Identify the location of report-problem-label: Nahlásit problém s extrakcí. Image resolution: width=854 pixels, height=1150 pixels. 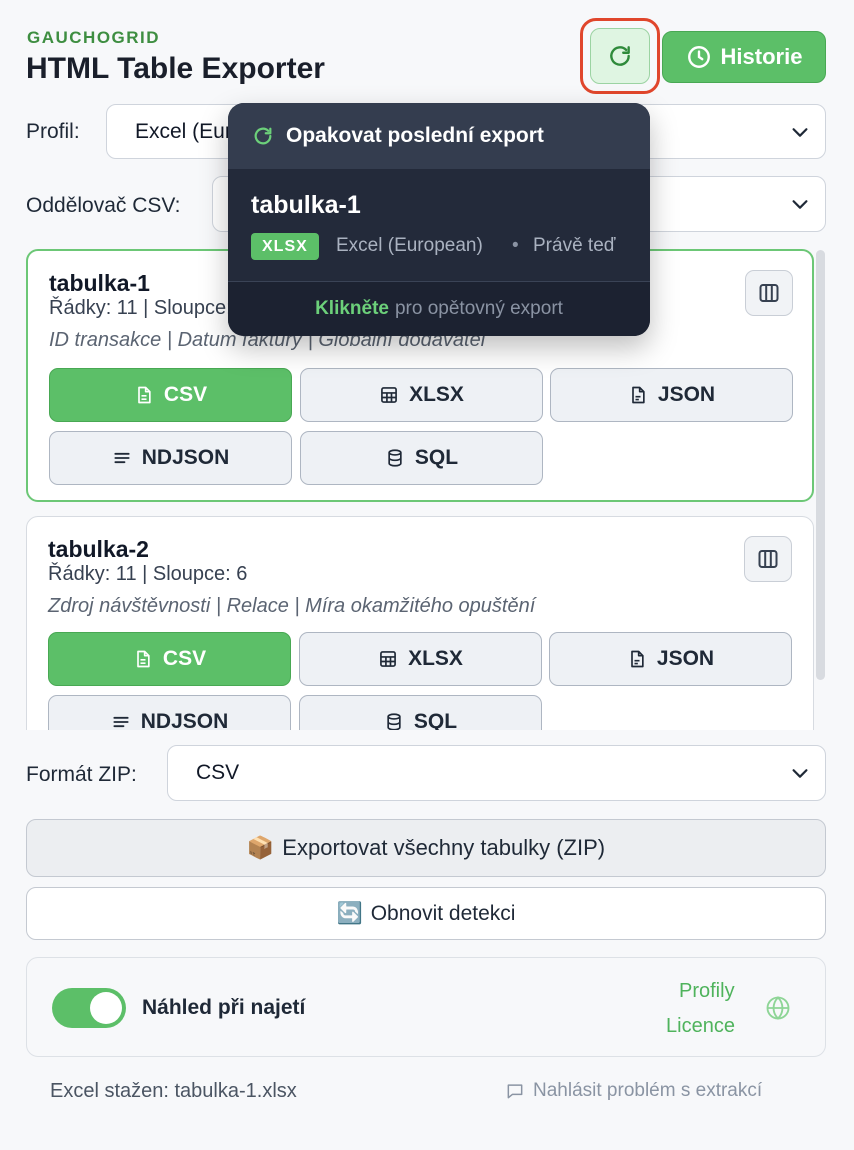
(648, 1090).